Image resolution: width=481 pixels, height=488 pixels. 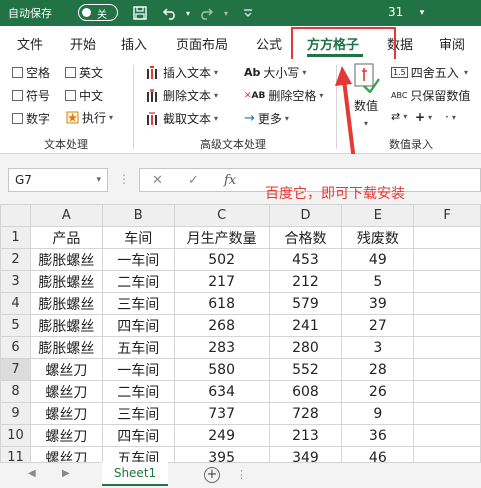 I want to click on formula-bar: G7 ▾ ⋮ ✕ ✓ fx, so click(x=240, y=179).